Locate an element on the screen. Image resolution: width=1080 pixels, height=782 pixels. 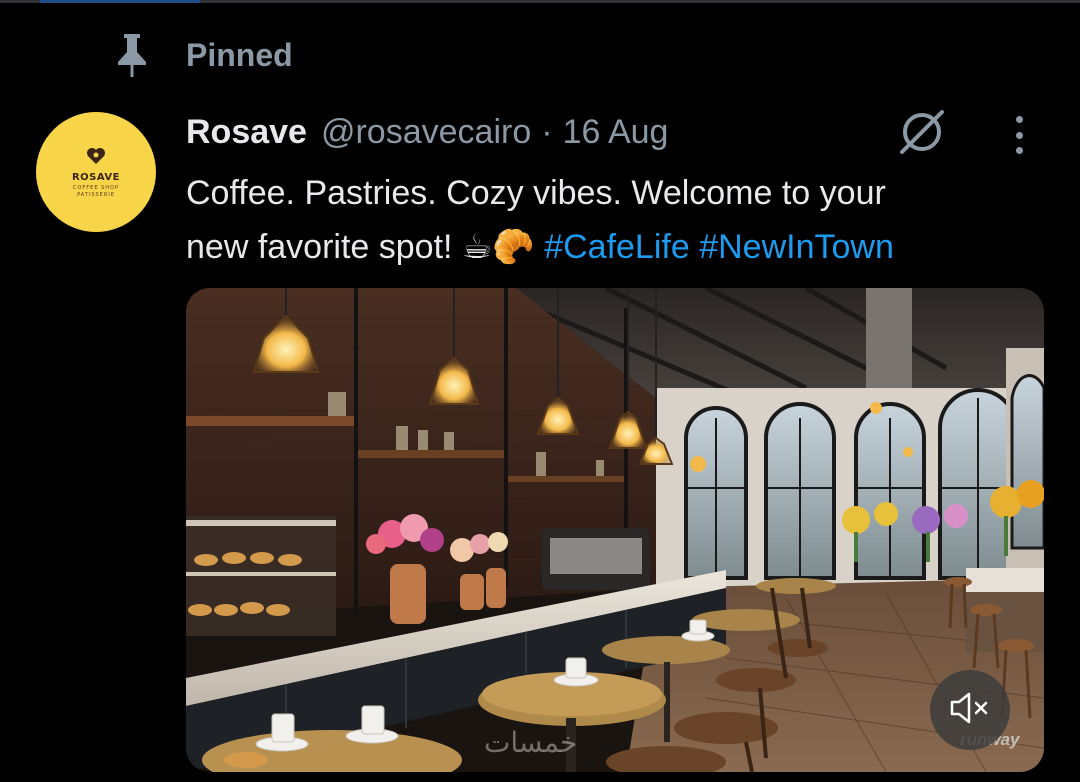
tweet-text-line-2-text: new favorite spot! is located at coordinates (324, 247).